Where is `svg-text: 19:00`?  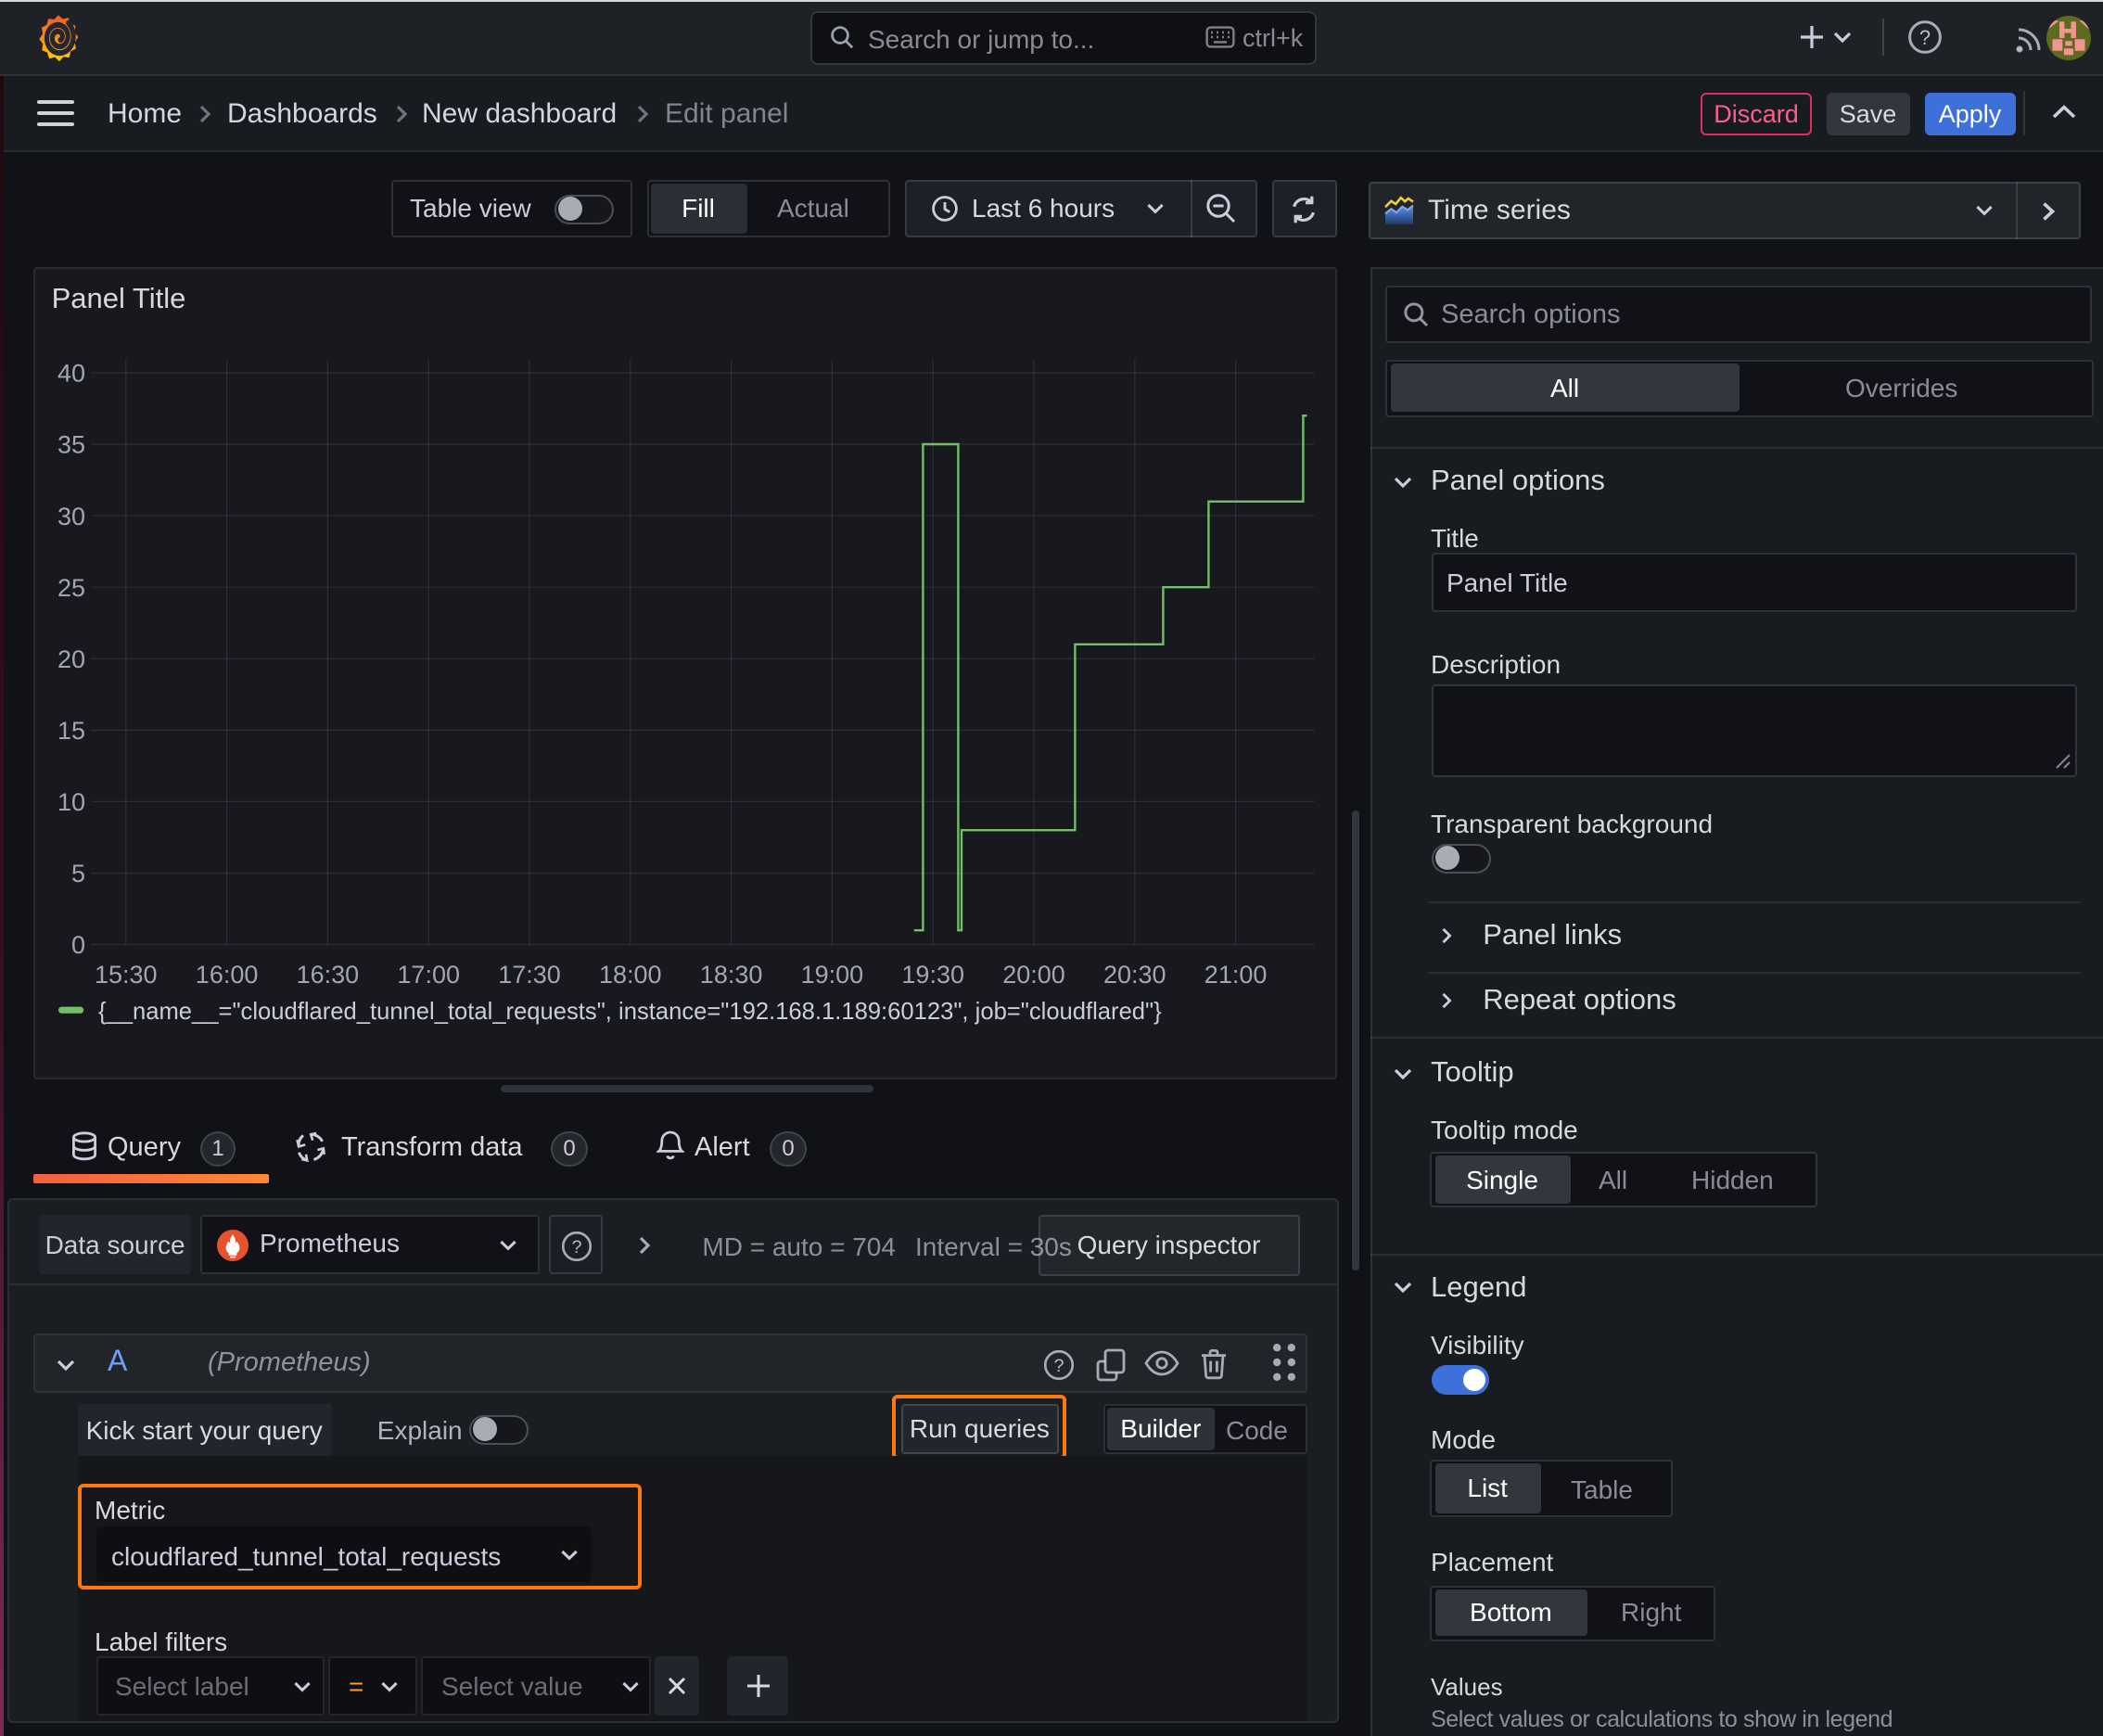
svg-text: 19:00 is located at coordinates (831, 975).